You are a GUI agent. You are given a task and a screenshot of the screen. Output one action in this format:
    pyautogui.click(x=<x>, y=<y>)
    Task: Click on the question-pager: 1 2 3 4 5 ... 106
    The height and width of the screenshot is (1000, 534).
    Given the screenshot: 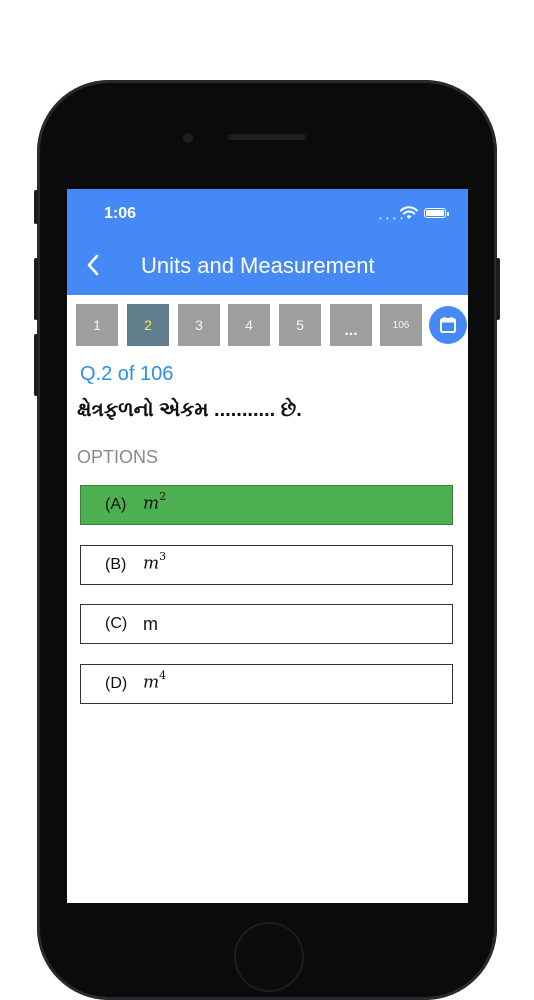 What is the action you would take?
    pyautogui.click(x=272, y=325)
    